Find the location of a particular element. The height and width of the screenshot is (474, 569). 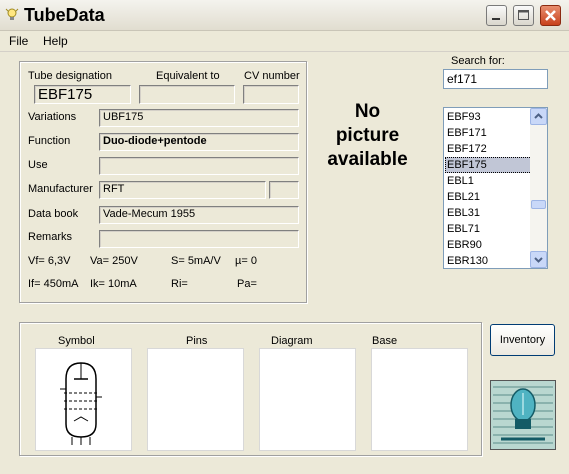

scroll-up-button is located at coordinates (538, 116).